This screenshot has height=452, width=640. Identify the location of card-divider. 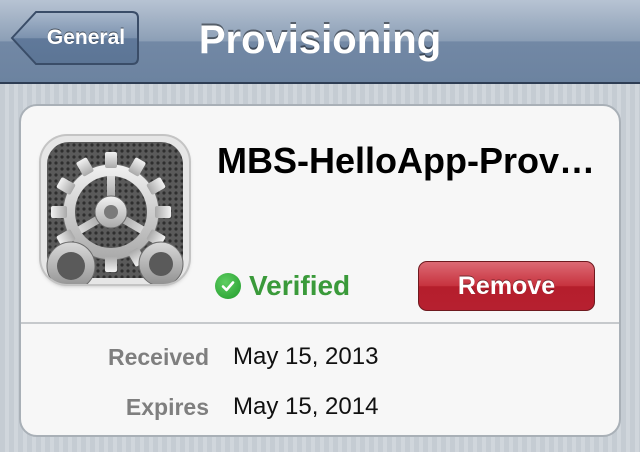
(320, 323).